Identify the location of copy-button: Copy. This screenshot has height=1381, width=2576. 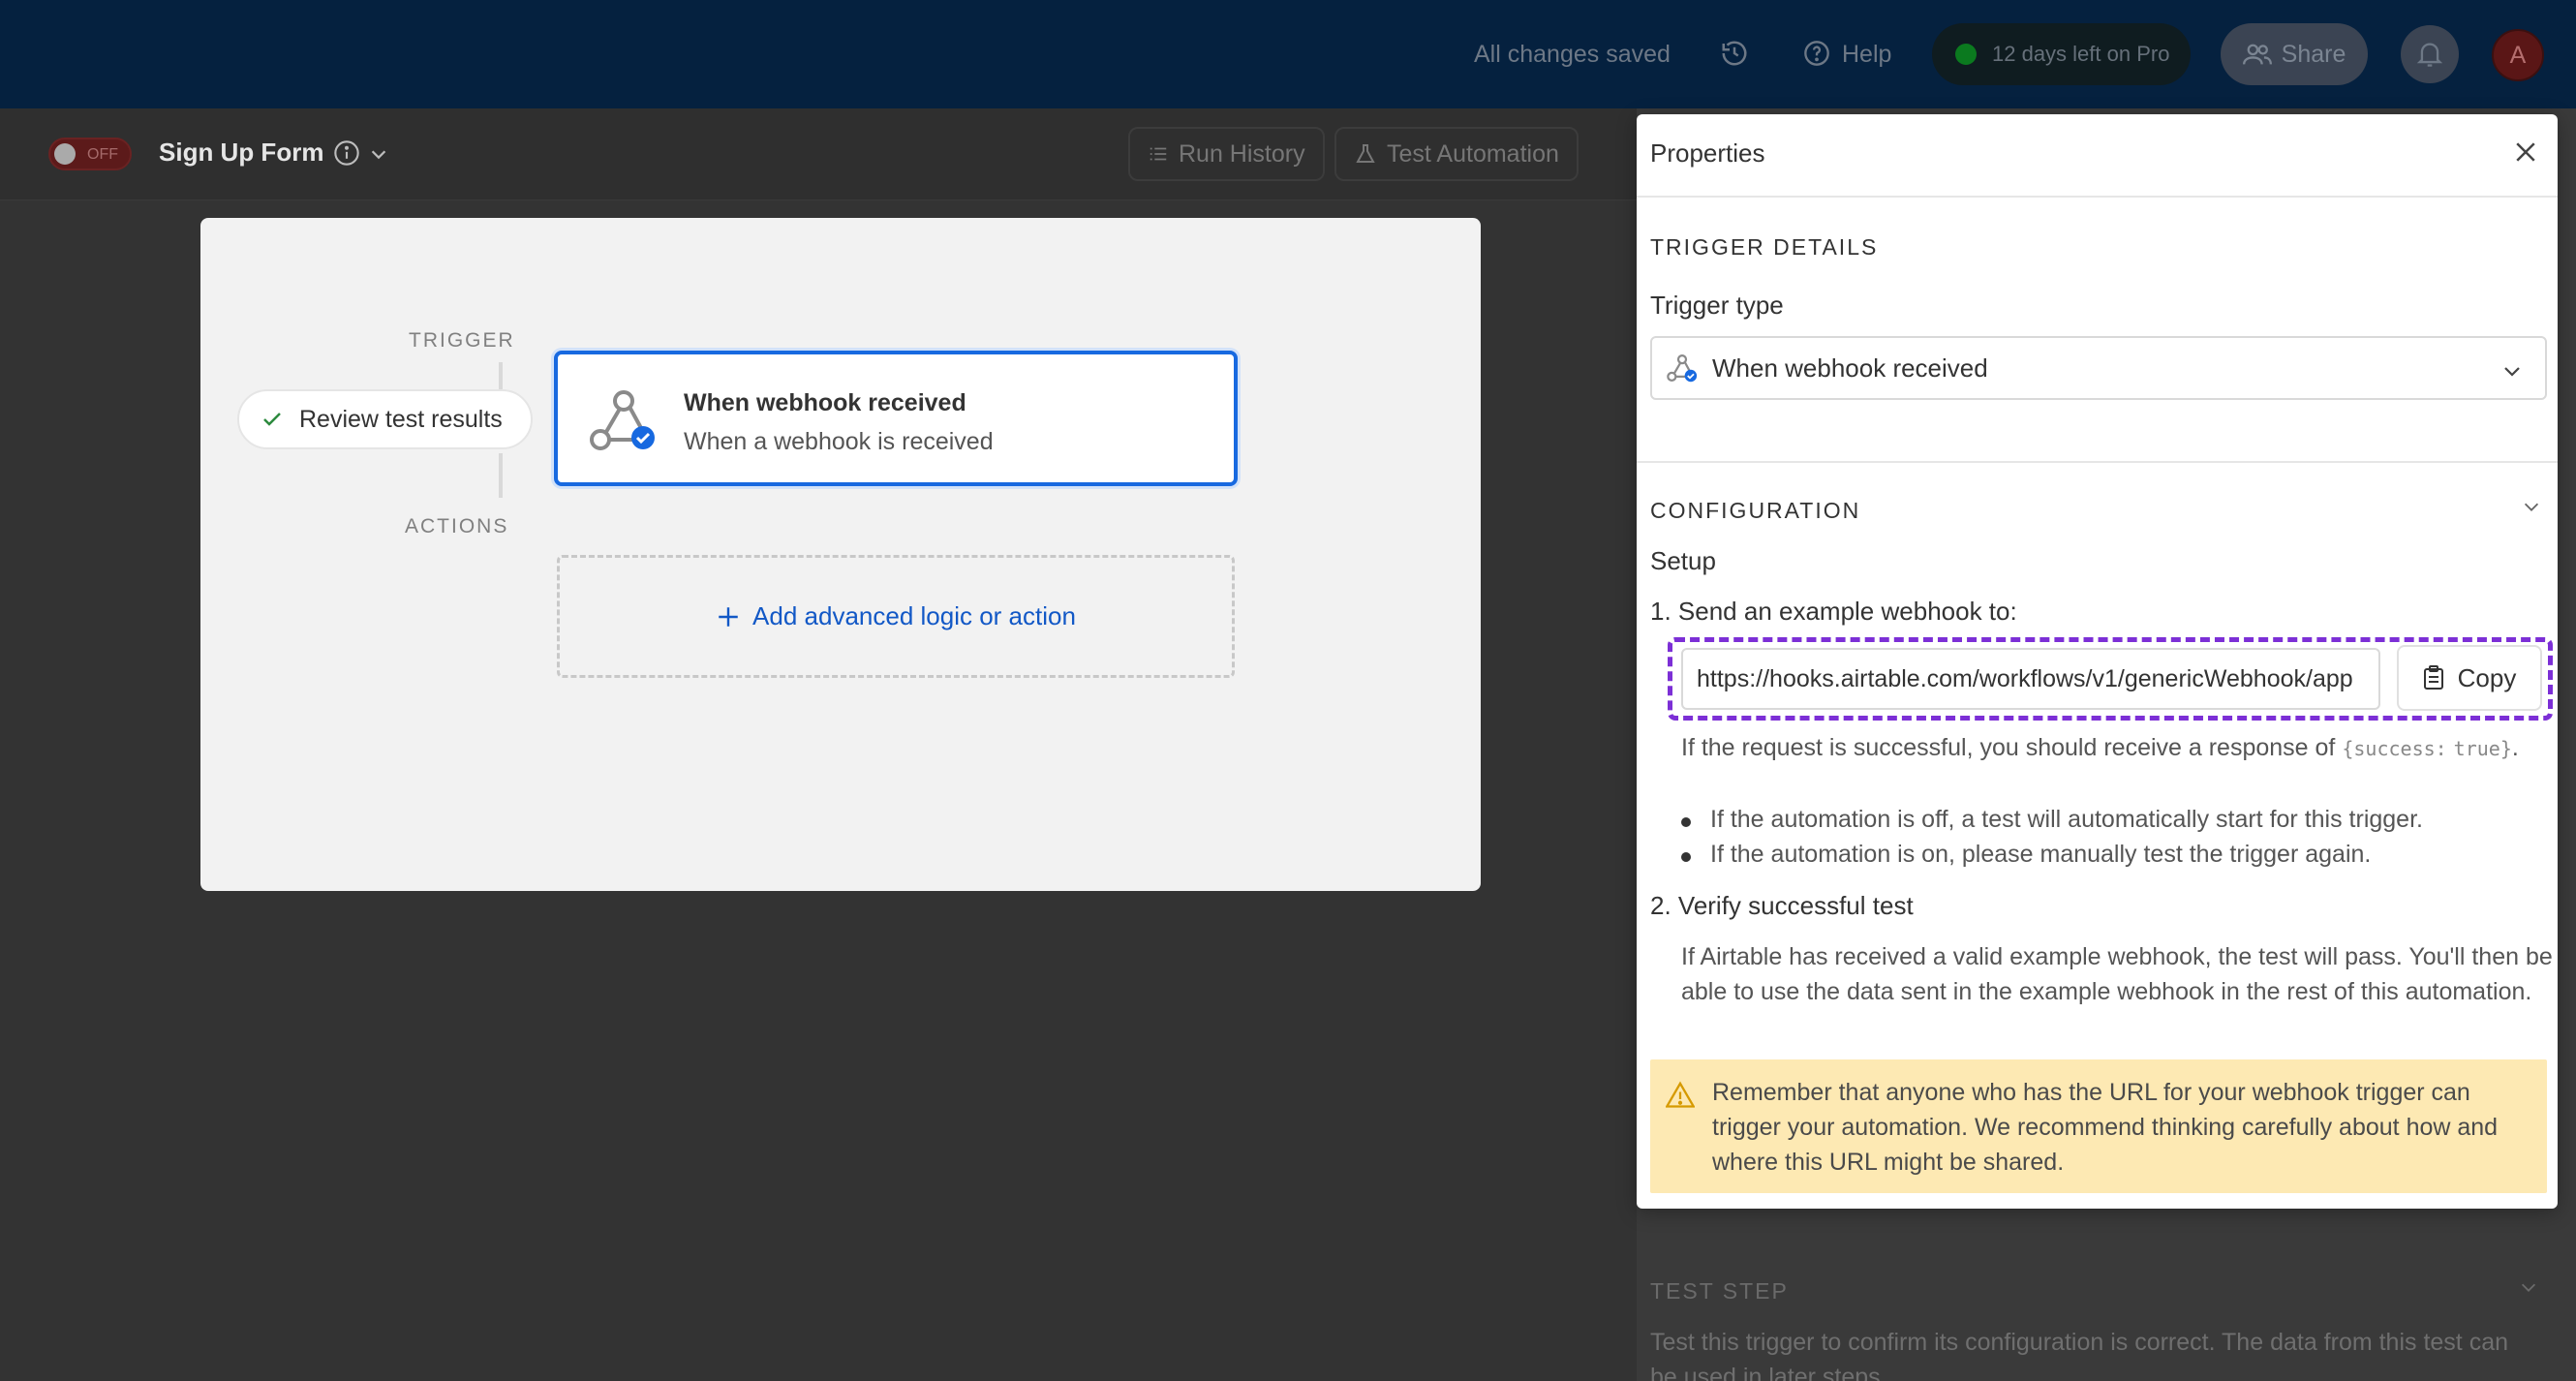
(2469, 678).